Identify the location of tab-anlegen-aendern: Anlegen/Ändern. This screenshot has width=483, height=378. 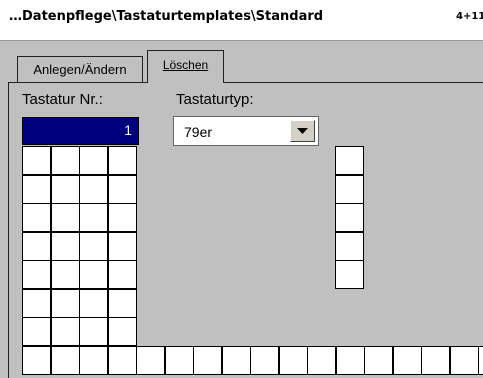
(80, 69).